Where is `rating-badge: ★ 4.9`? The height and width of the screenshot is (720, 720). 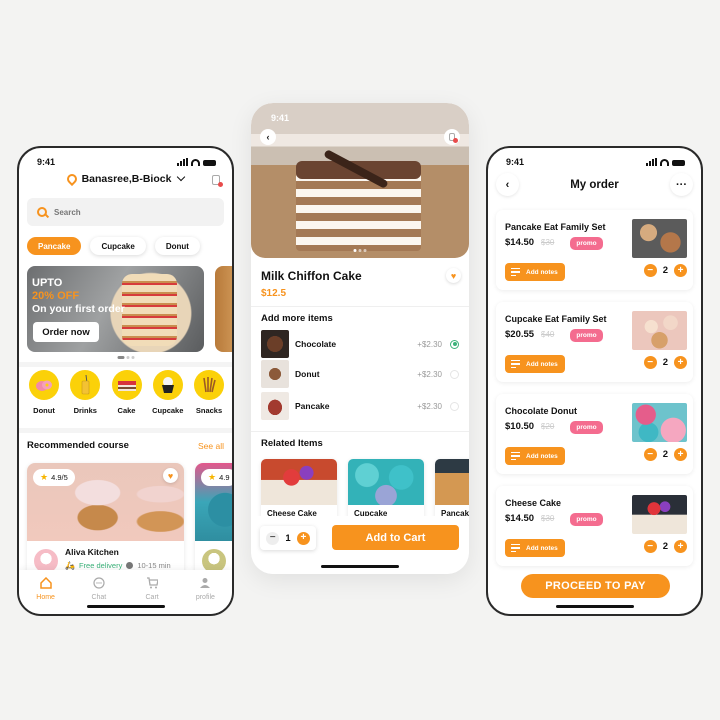
rating-badge: ★ 4.9 is located at coordinates (216, 477).